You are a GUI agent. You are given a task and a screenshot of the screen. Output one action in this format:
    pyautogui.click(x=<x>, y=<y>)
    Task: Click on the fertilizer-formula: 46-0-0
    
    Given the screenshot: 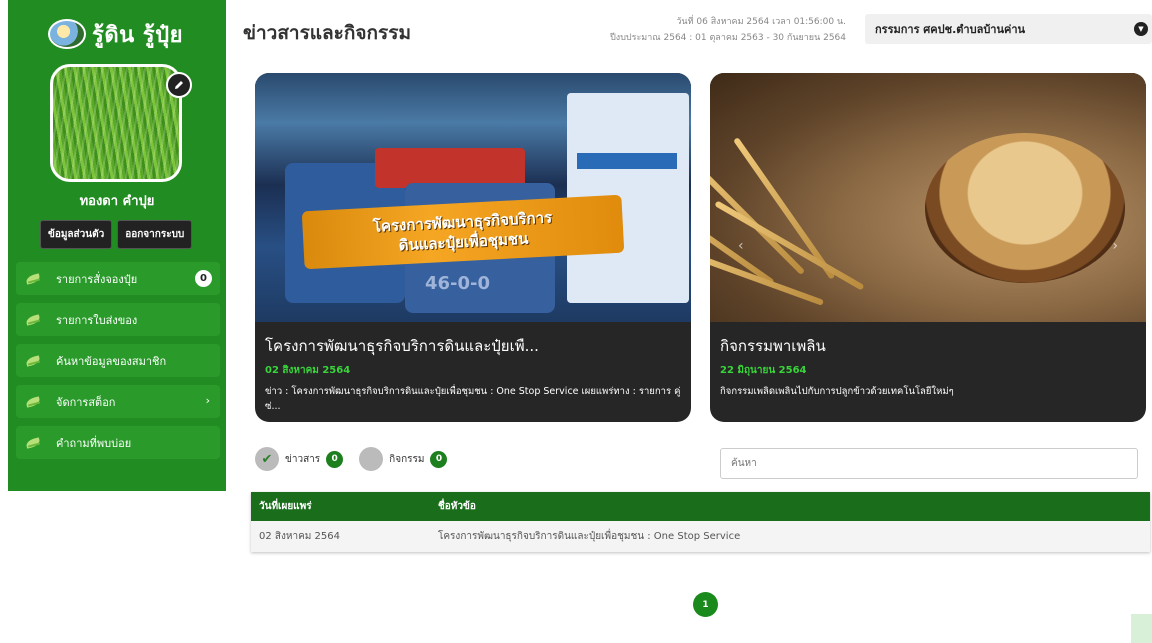 What is the action you would take?
    pyautogui.click(x=458, y=283)
    